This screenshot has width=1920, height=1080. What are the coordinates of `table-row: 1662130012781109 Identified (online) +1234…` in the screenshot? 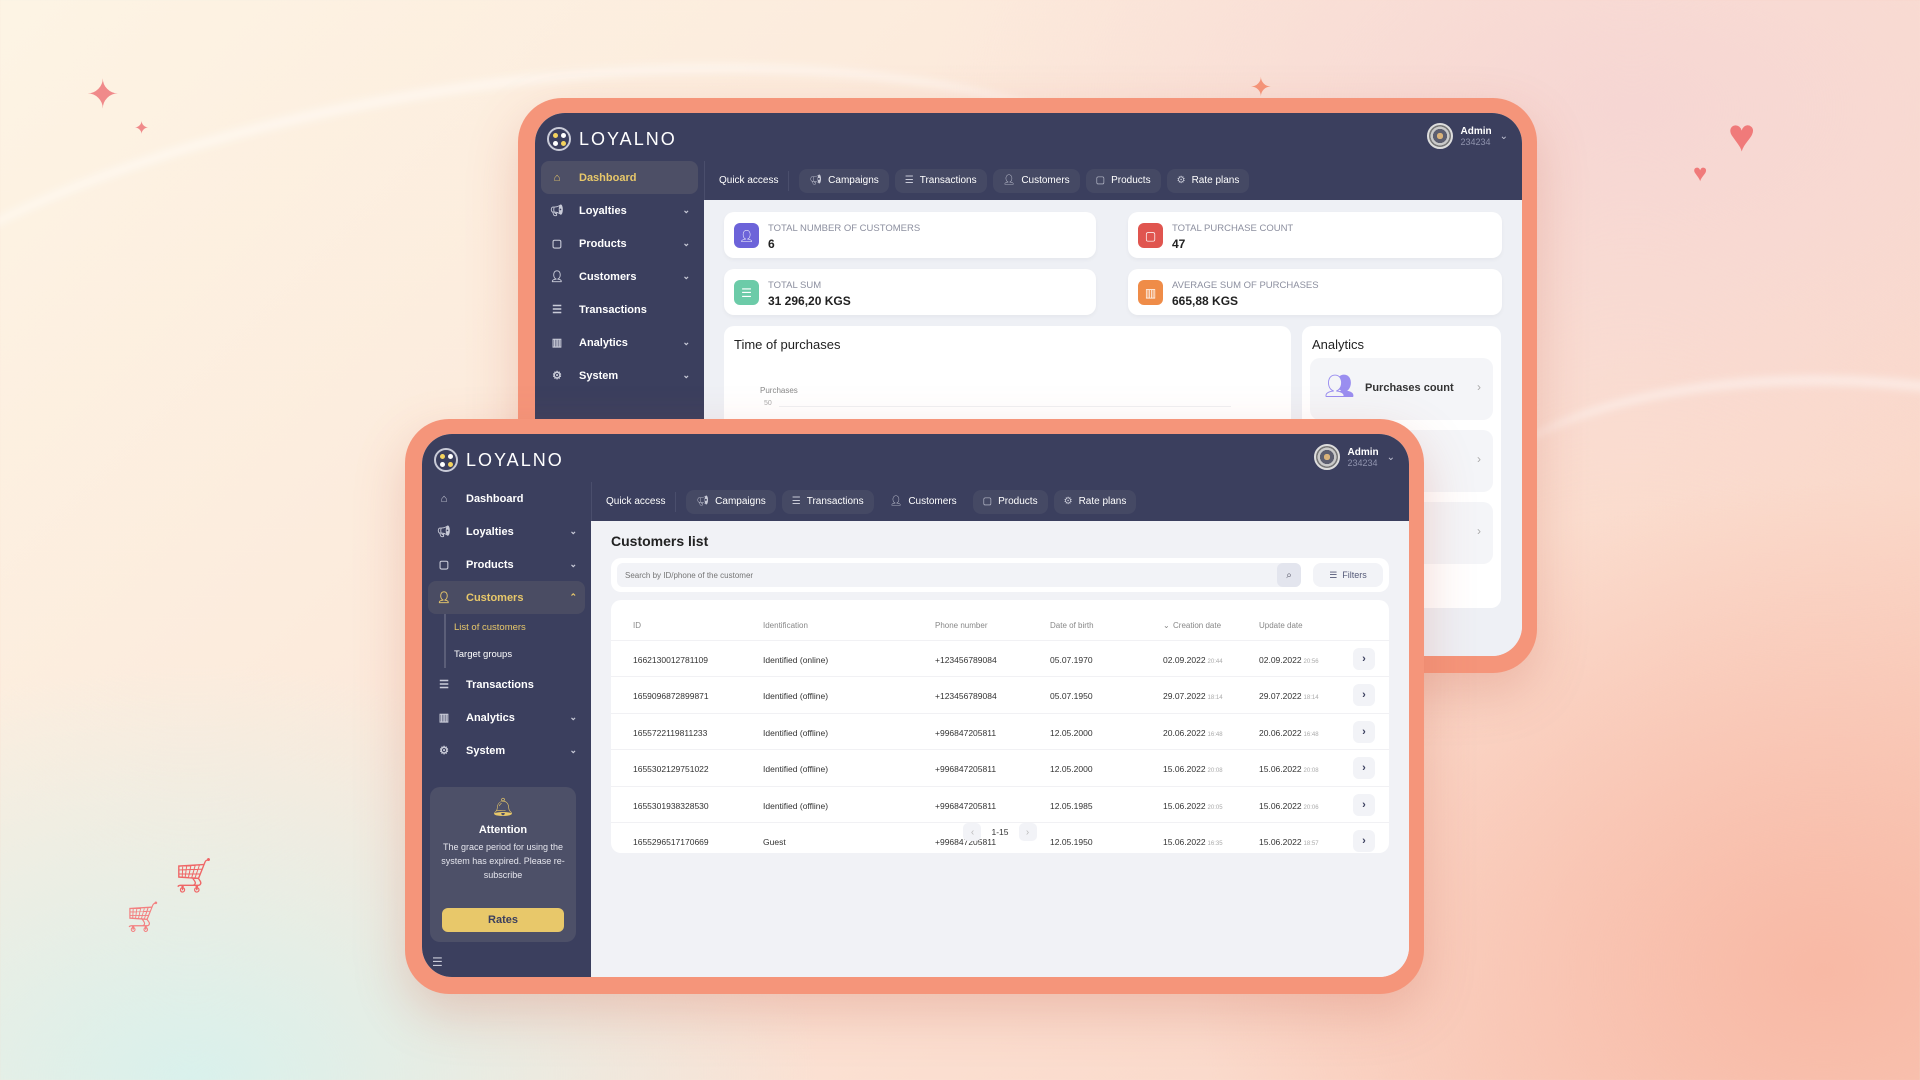 It's located at (1000, 658).